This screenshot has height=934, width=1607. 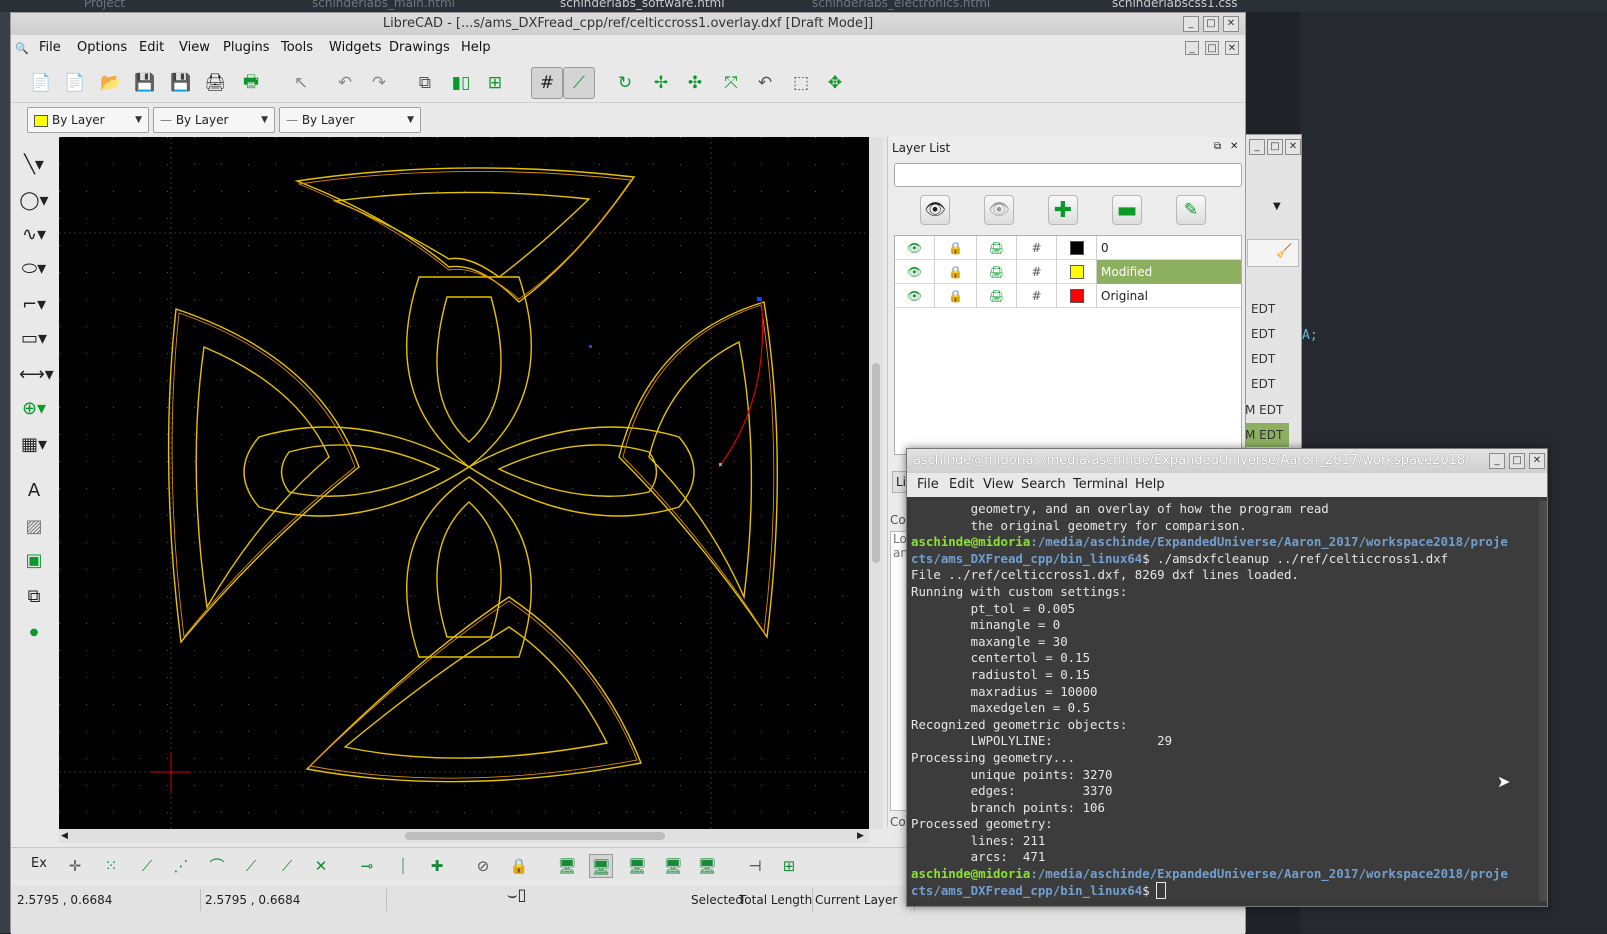 What do you see at coordinates (181, 866) in the screenshot?
I see `snap-on-entity-icon: ⋰` at bounding box center [181, 866].